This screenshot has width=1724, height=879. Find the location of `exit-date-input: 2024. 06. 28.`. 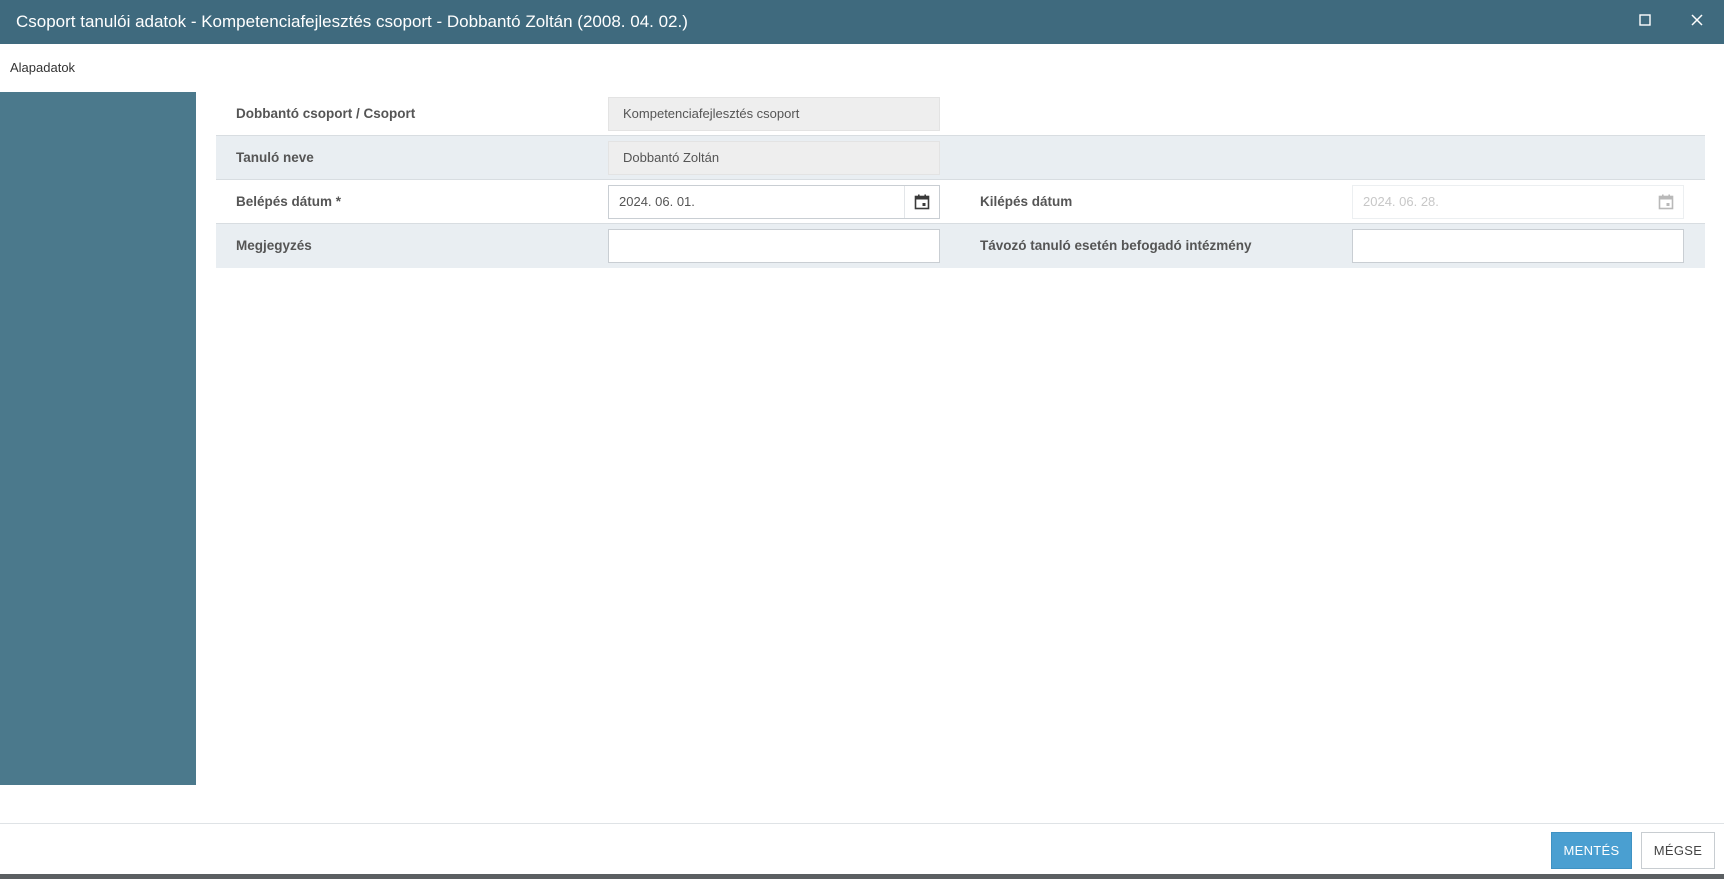

exit-date-input: 2024. 06. 28. is located at coordinates (1518, 202).